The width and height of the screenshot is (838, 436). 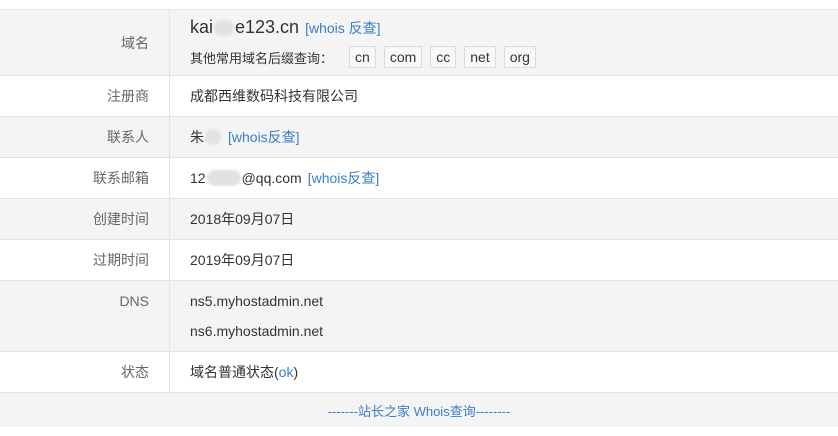 I want to click on value-registrar: 成都西维数码科技有限公司, so click(x=274, y=96).